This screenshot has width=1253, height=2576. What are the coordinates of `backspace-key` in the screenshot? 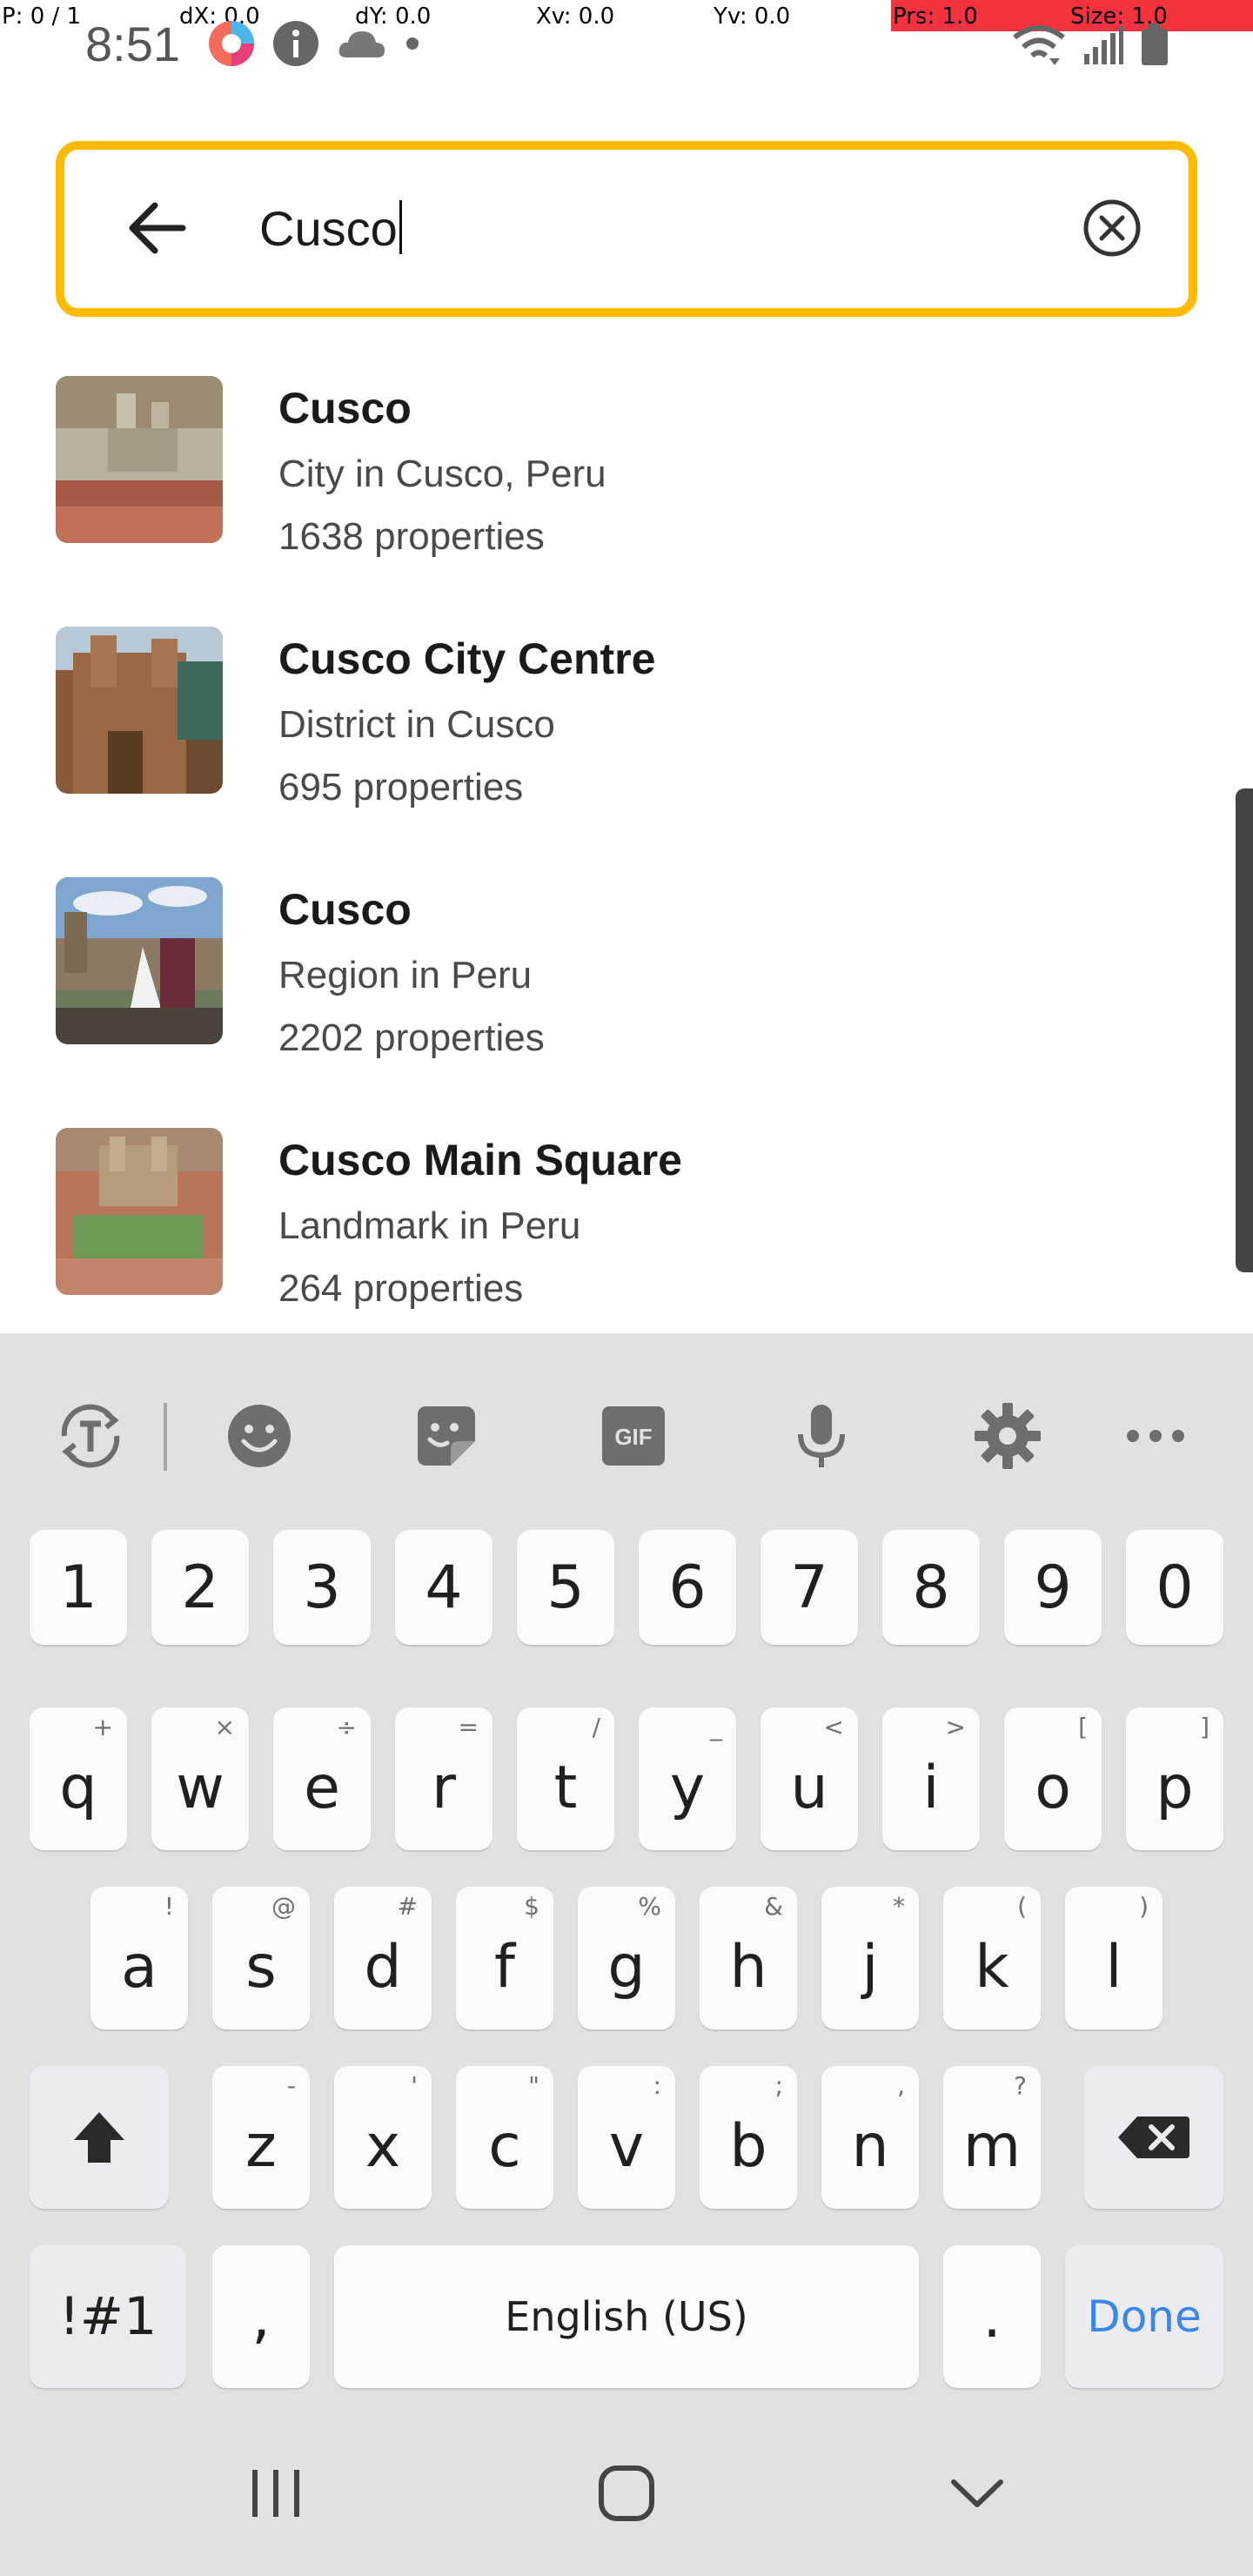 It's located at (1153, 2137).